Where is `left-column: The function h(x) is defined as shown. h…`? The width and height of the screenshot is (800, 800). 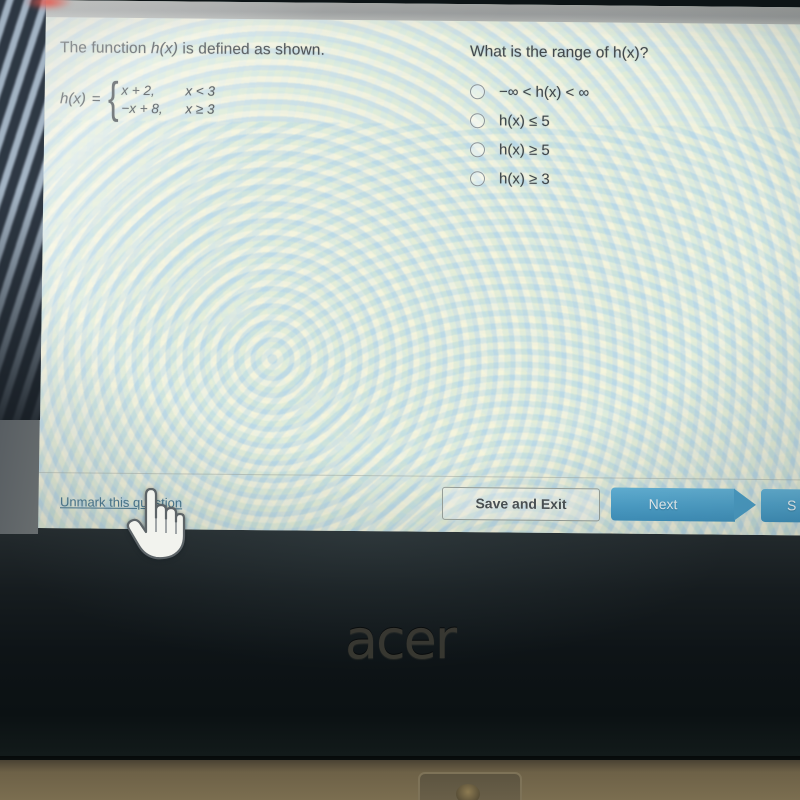
left-column: The function h(x) is defined as shown. h… is located at coordinates (230, 81).